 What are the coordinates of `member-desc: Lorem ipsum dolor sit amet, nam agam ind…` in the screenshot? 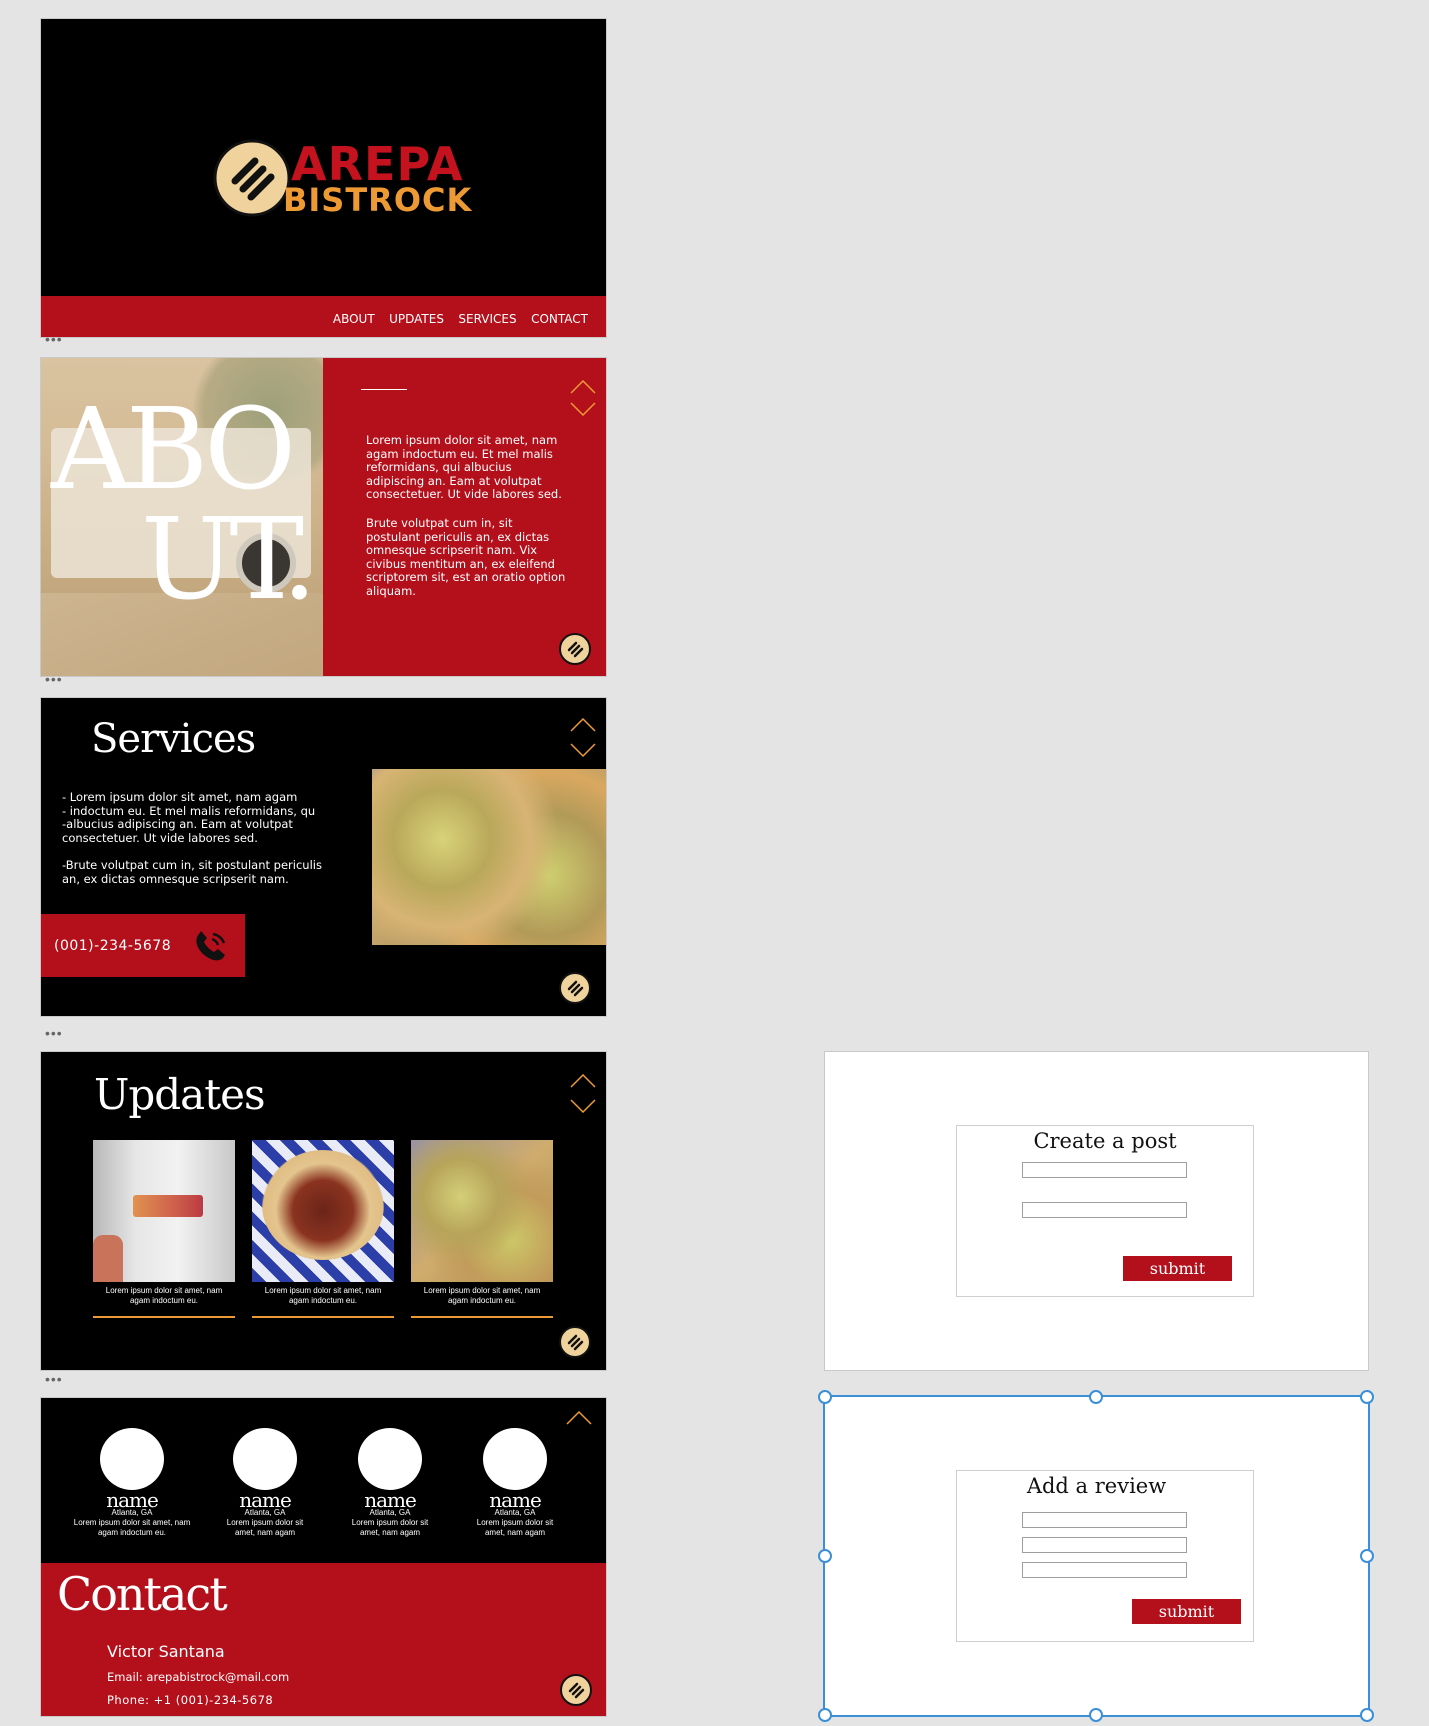 It's located at (132, 1527).